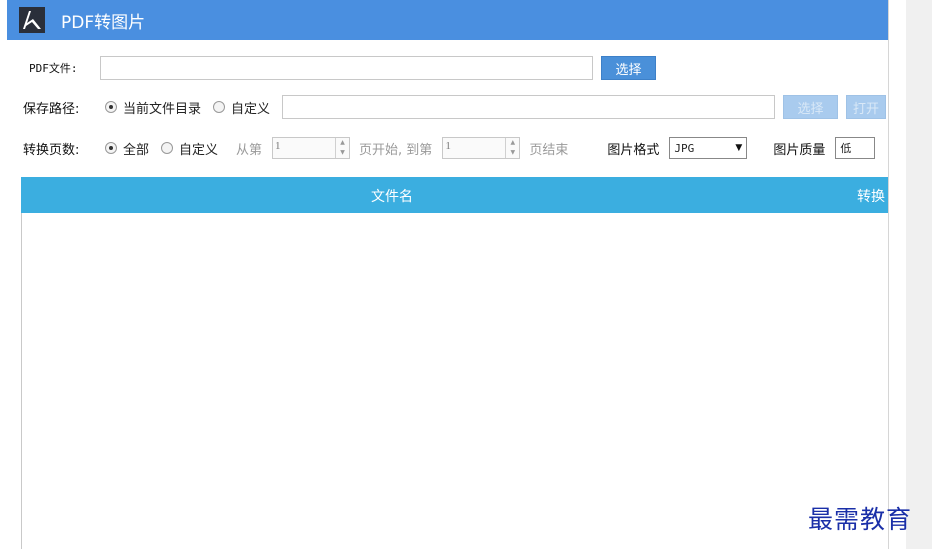  What do you see at coordinates (51, 150) in the screenshot?
I see `pages-label: 转换页数:` at bounding box center [51, 150].